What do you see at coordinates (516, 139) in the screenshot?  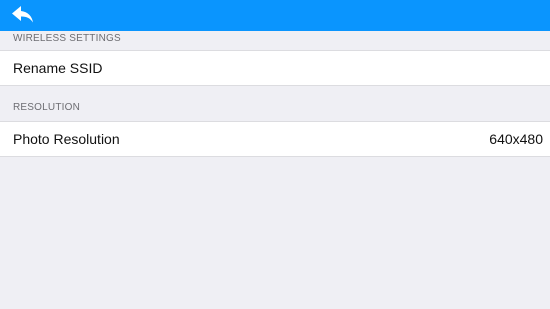 I see `photo-resolution-value: 640x480` at bounding box center [516, 139].